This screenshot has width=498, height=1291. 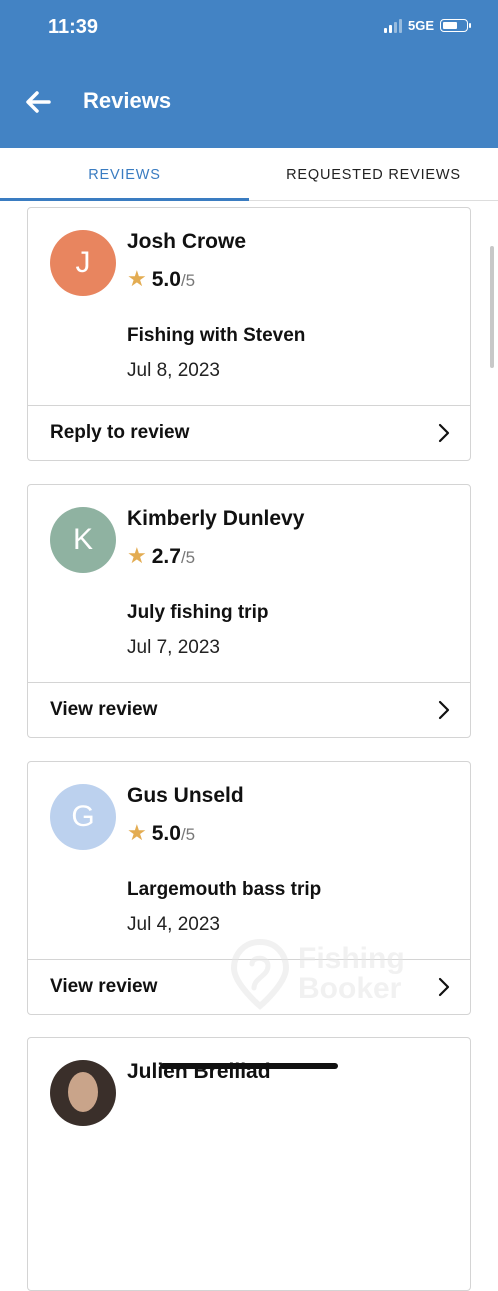 I want to click on avatar: K, so click(x=83, y=540).